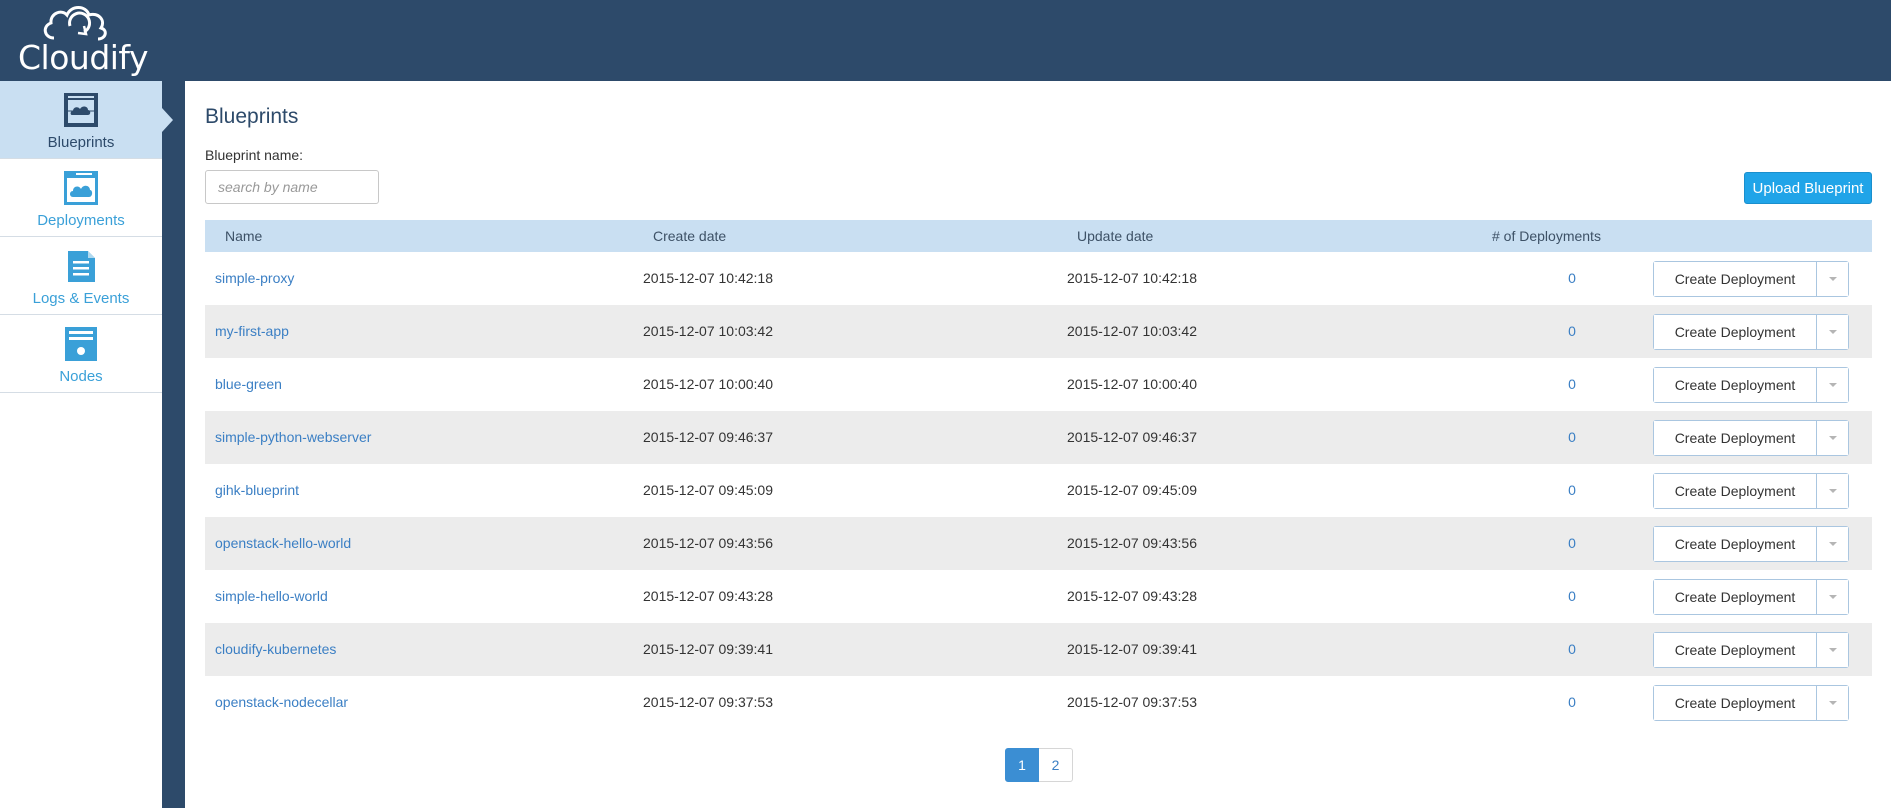 The image size is (1891, 808). What do you see at coordinates (708, 702) in the screenshot?
I see `create-date: 2015-12-07 09:37:53` at bounding box center [708, 702].